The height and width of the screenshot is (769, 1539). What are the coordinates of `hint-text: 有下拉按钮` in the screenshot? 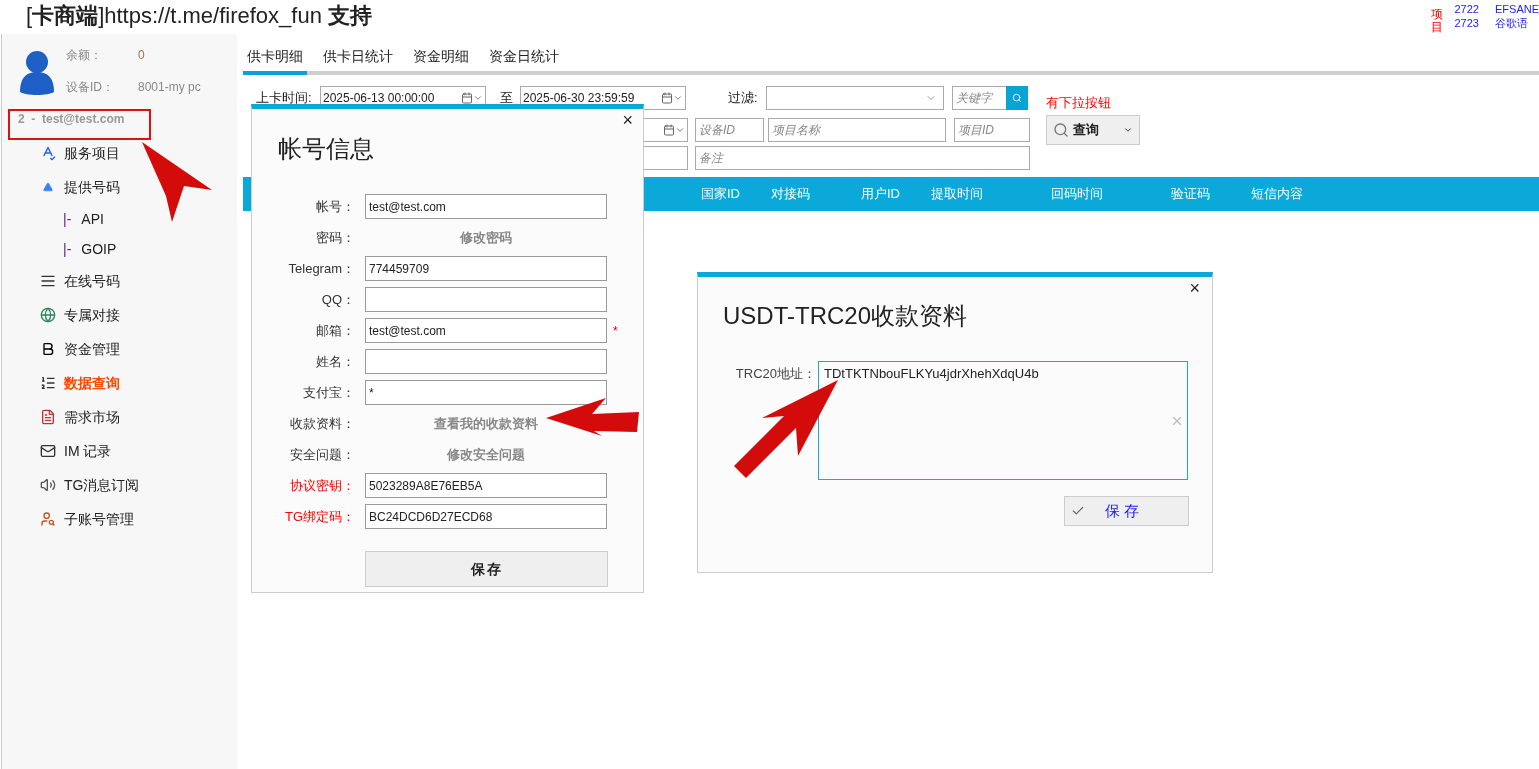 It's located at (1078, 103).